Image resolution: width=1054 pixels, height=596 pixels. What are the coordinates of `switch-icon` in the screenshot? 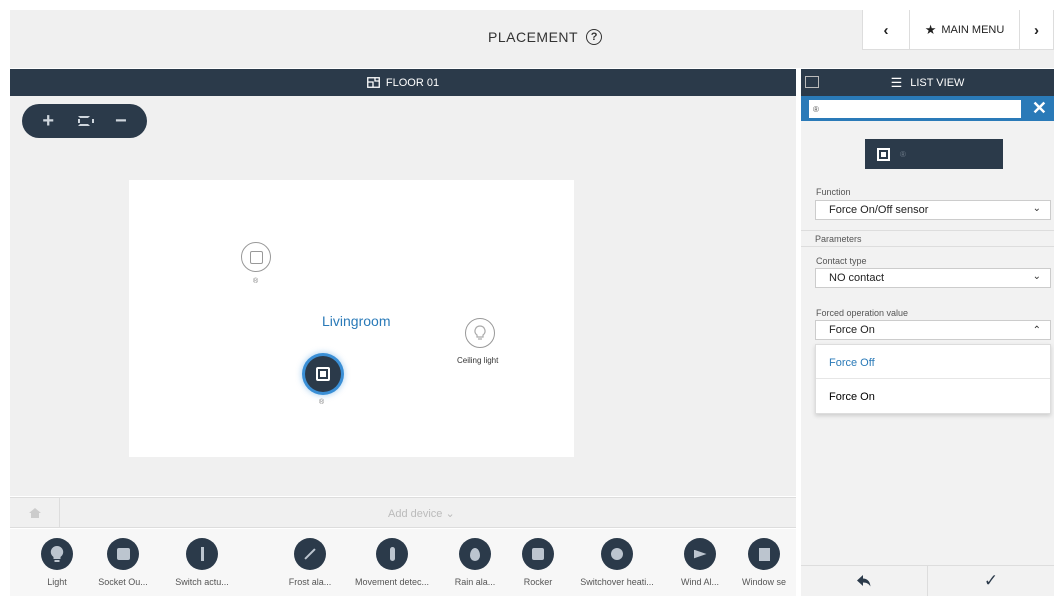 It's located at (202, 554).